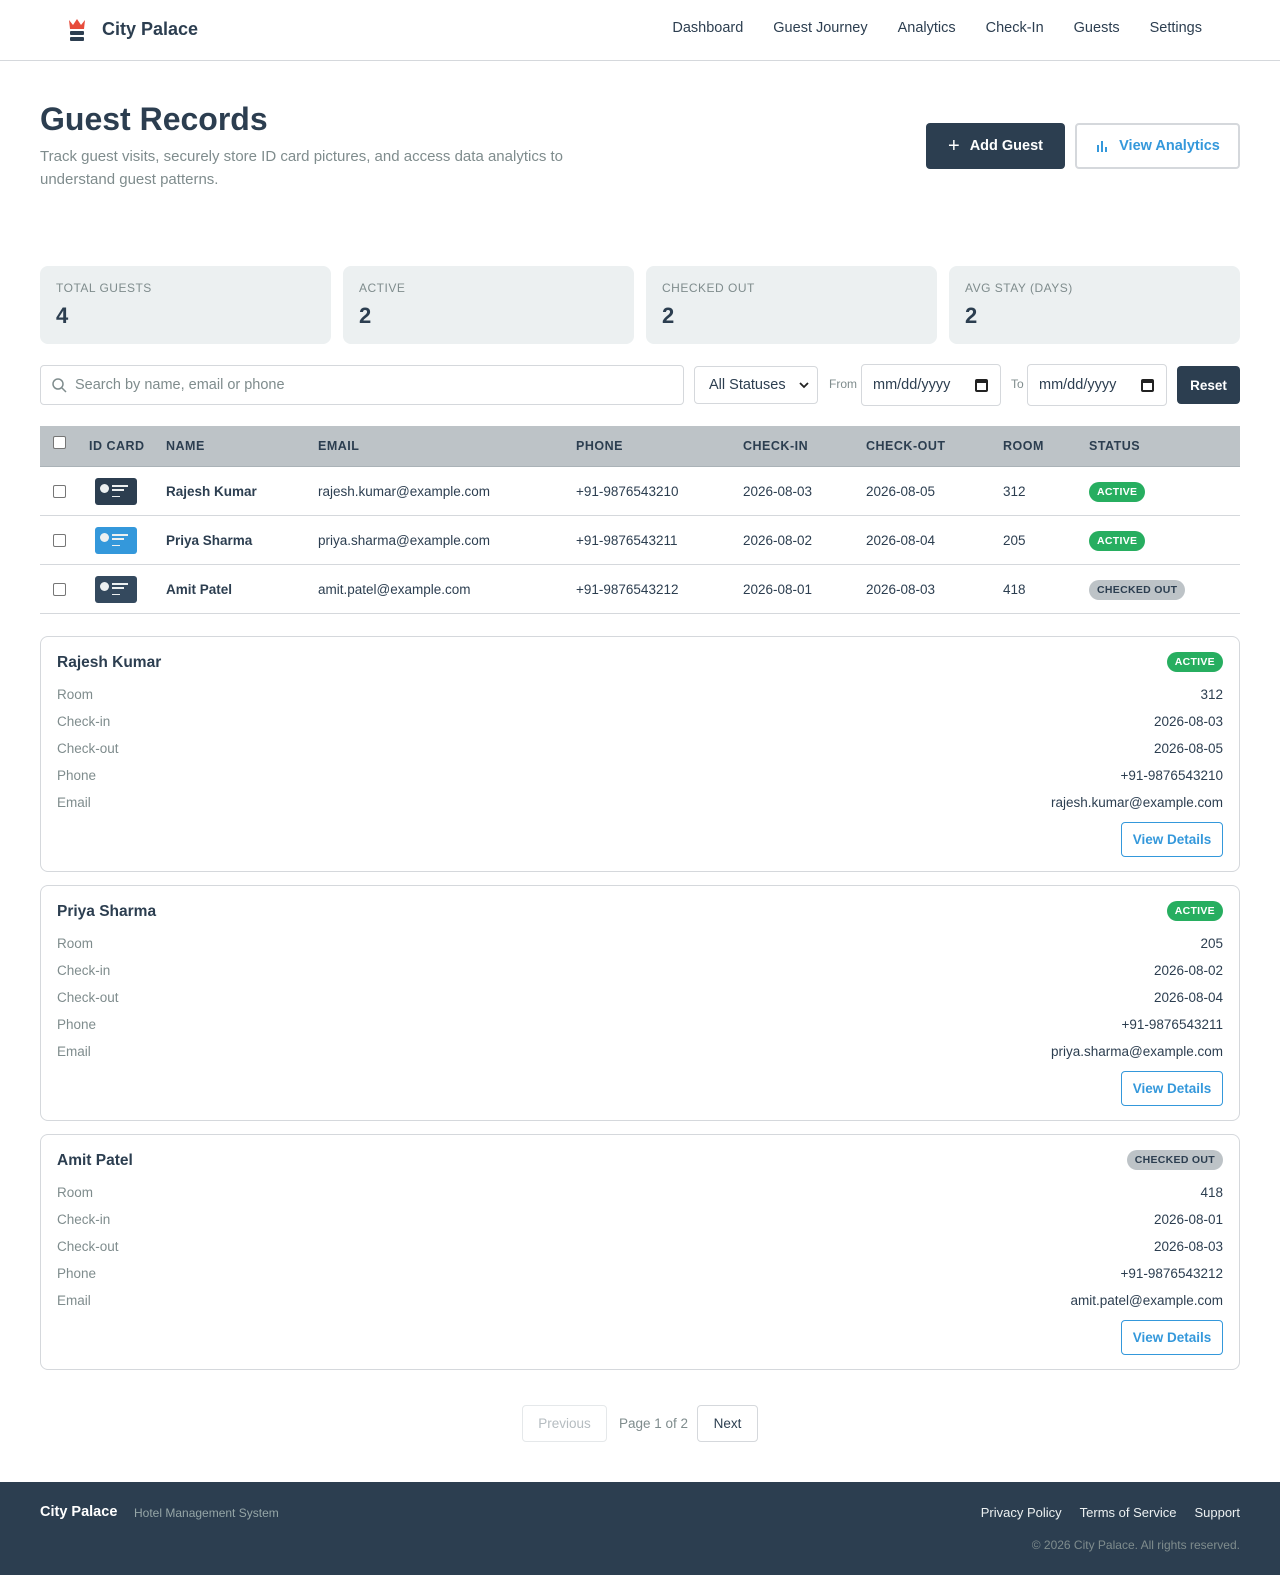  Describe the element at coordinates (707, 28) in the screenshot. I see `nav-dashboard: Dashboard` at that location.